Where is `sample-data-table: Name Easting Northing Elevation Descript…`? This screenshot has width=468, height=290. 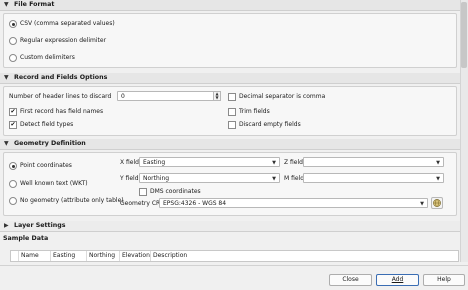 sample-data-table: Name Easting Northing Elevation Descript… is located at coordinates (234, 256).